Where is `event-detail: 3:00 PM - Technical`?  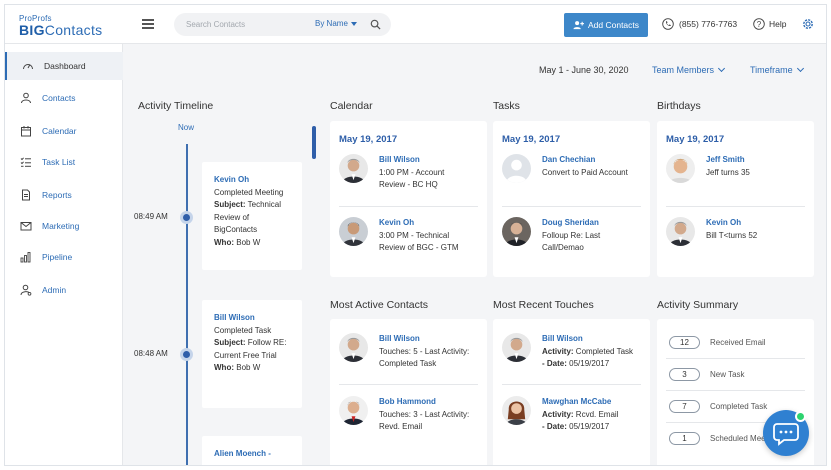
event-detail: 3:00 PM - Technical is located at coordinates (414, 235).